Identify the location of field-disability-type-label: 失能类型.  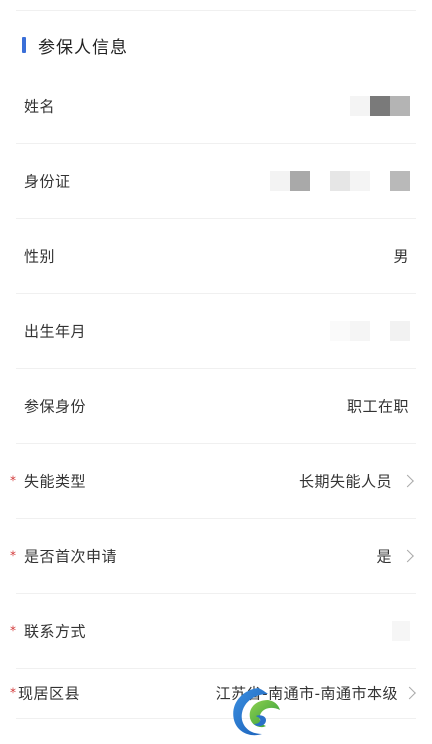
(55, 481).